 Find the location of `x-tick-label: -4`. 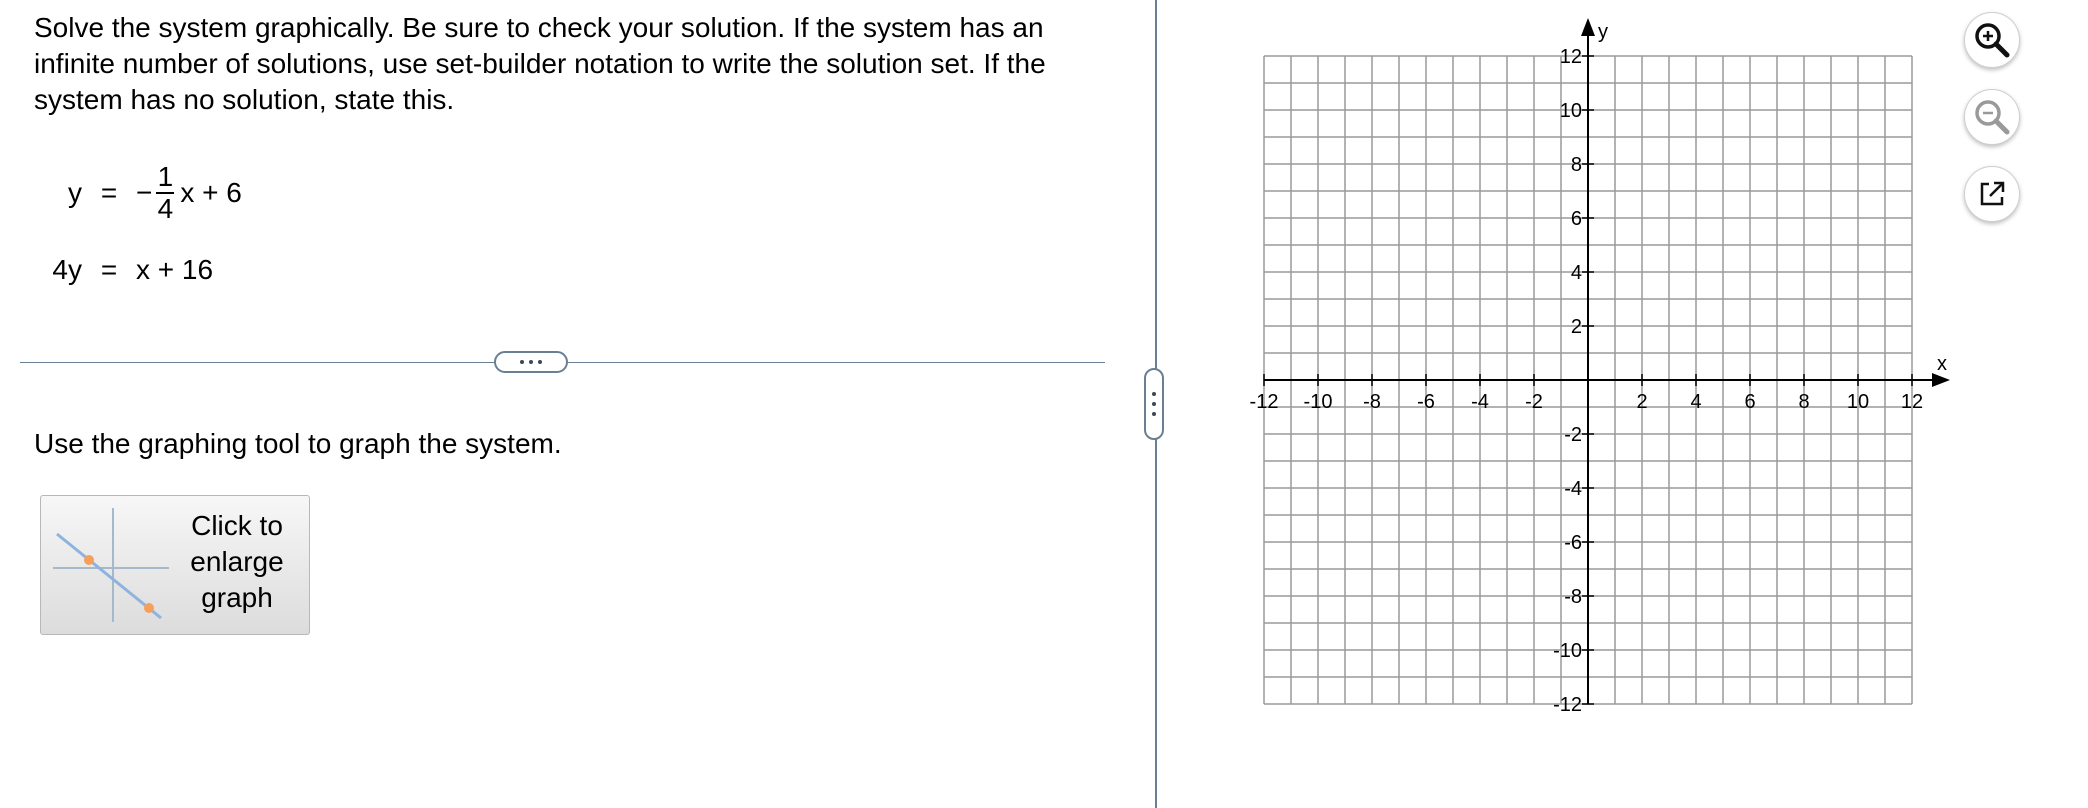

x-tick-label: -4 is located at coordinates (1480, 402).